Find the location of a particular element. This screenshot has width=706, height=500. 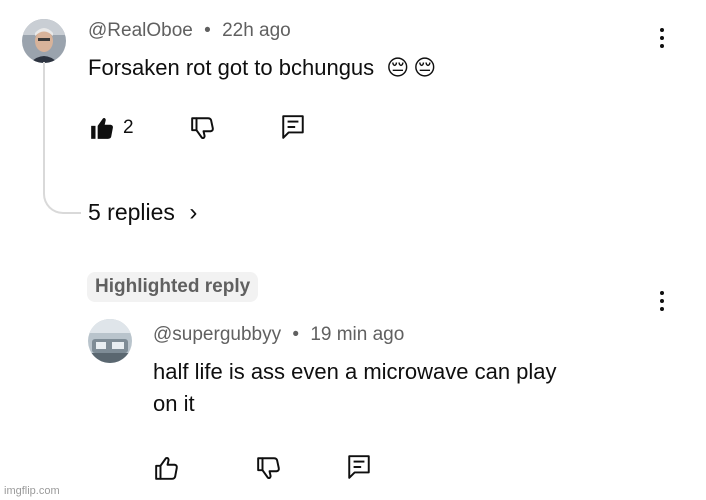

dislike-button is located at coordinates (203, 128).